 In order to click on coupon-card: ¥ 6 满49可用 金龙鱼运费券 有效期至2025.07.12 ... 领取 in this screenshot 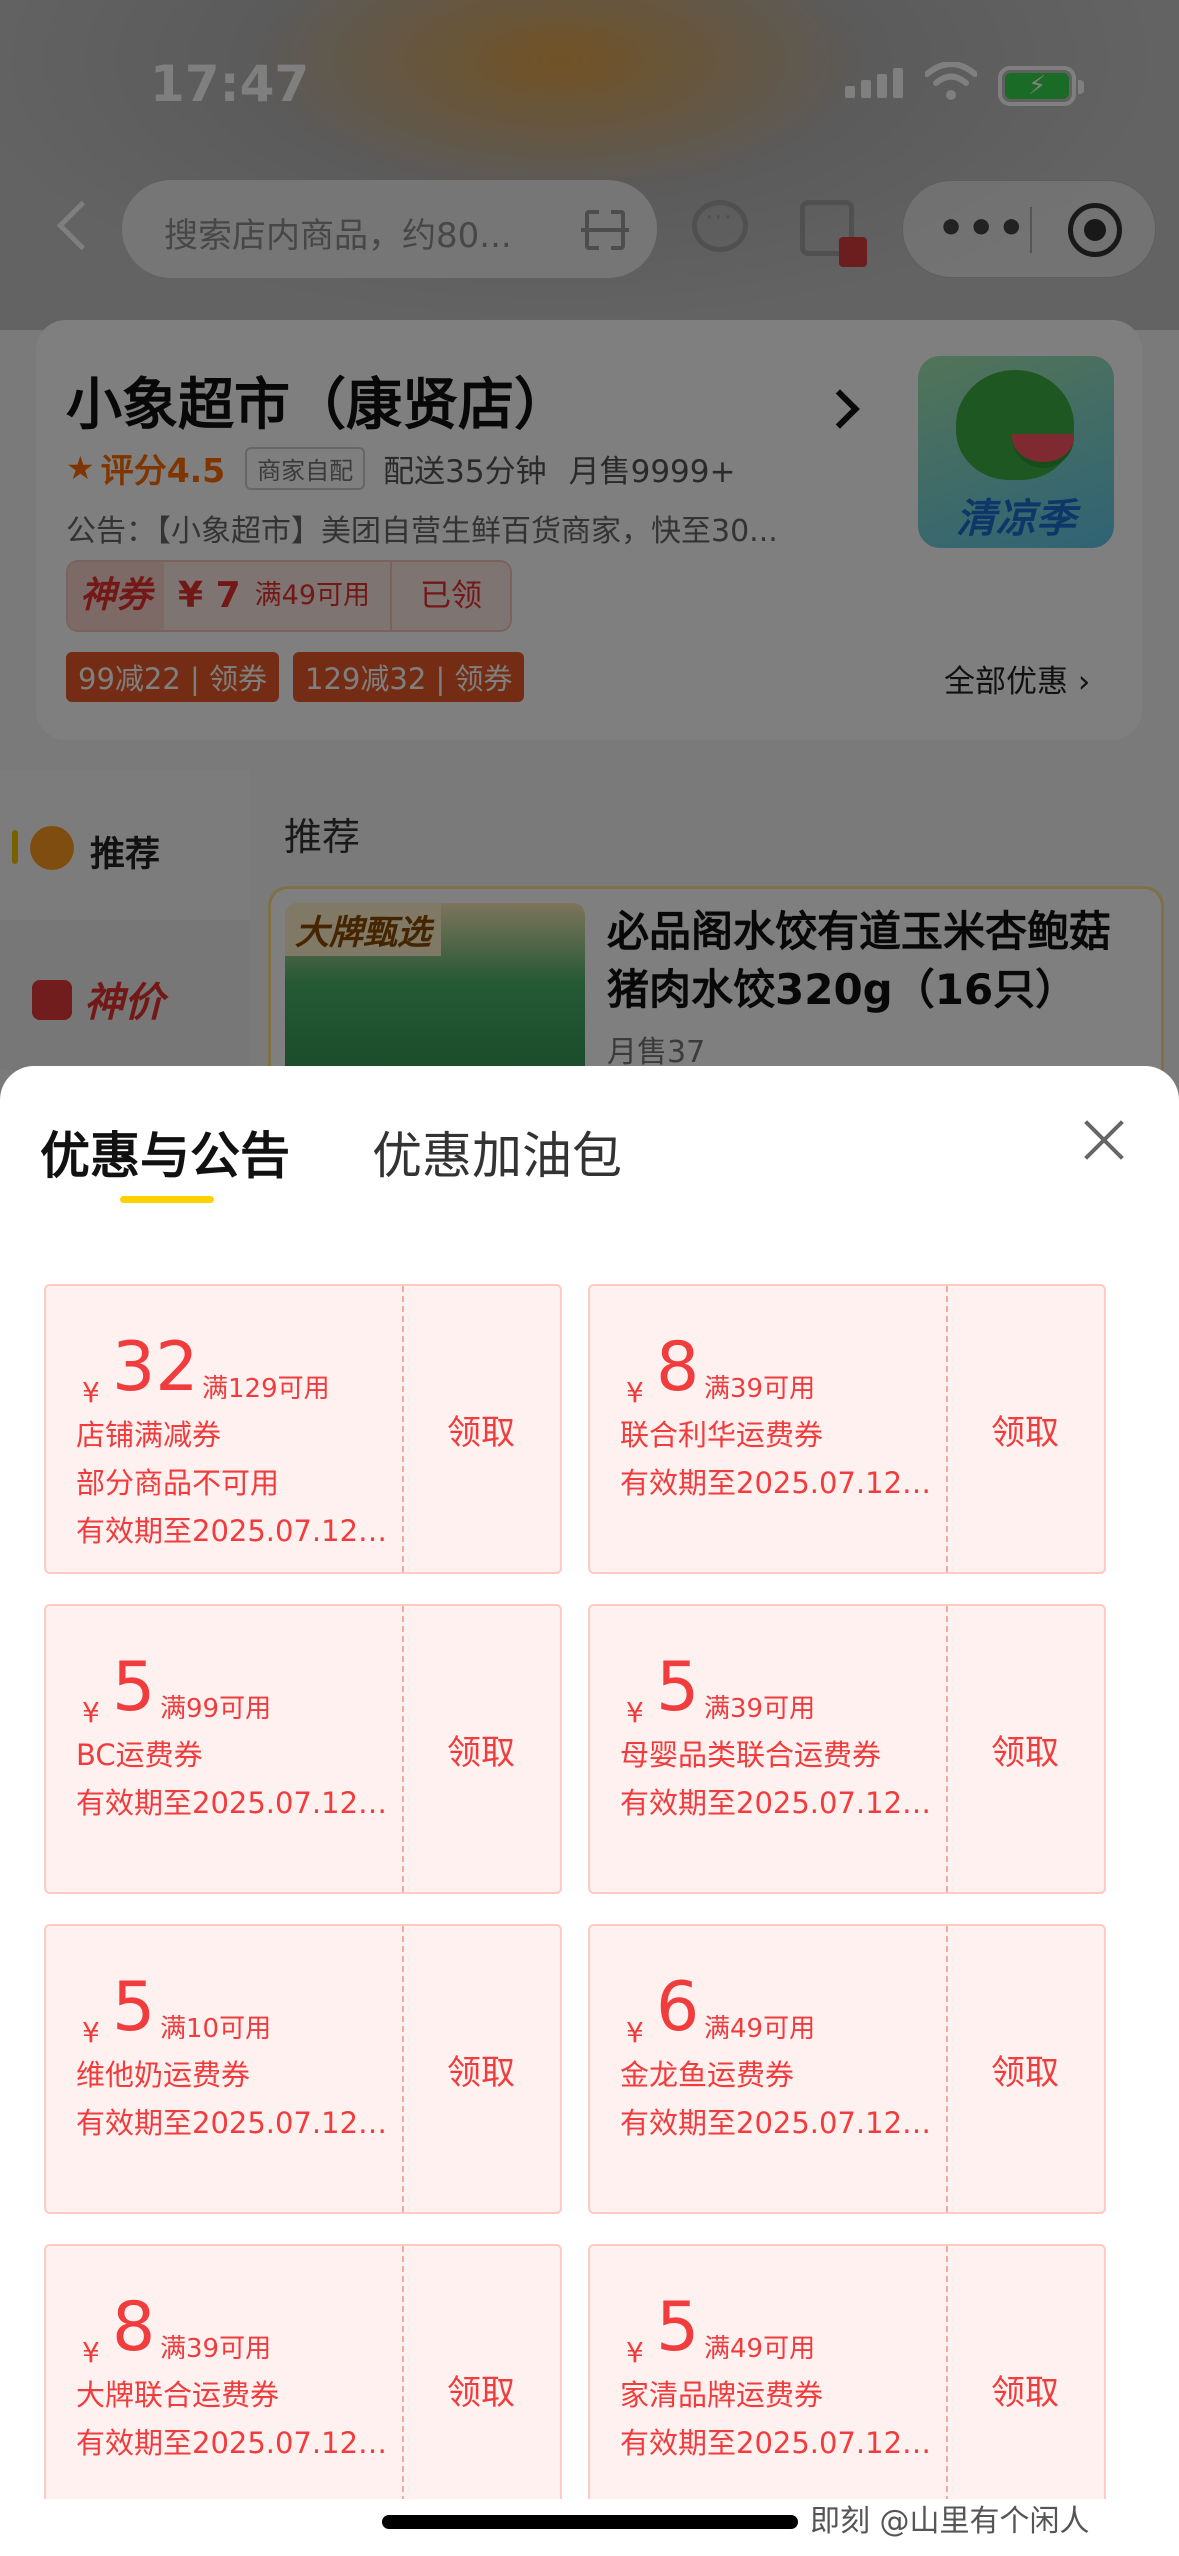, I will do `click(847, 2069)`.